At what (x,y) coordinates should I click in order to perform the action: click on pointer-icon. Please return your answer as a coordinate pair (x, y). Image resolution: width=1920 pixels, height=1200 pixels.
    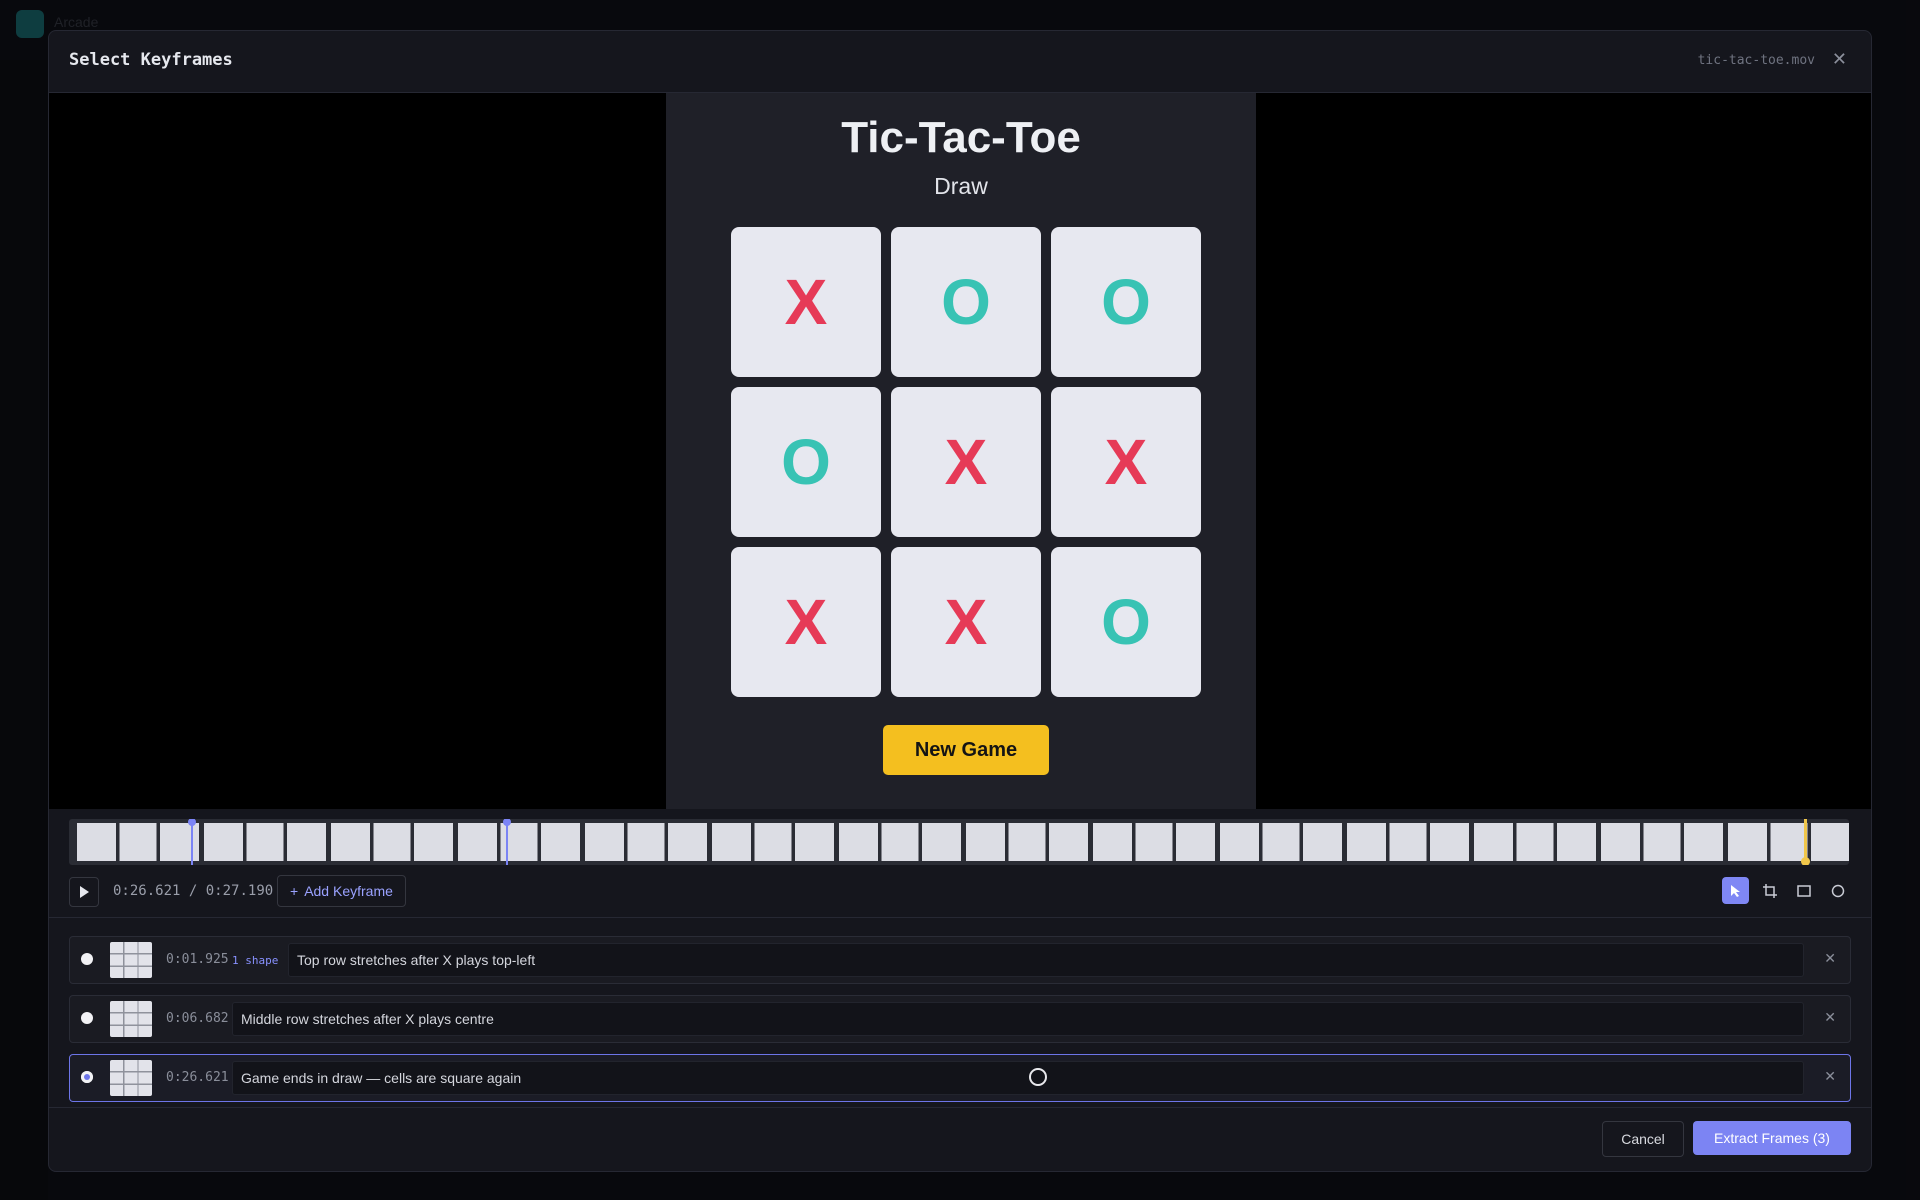
    Looking at the image, I should click on (1735, 890).